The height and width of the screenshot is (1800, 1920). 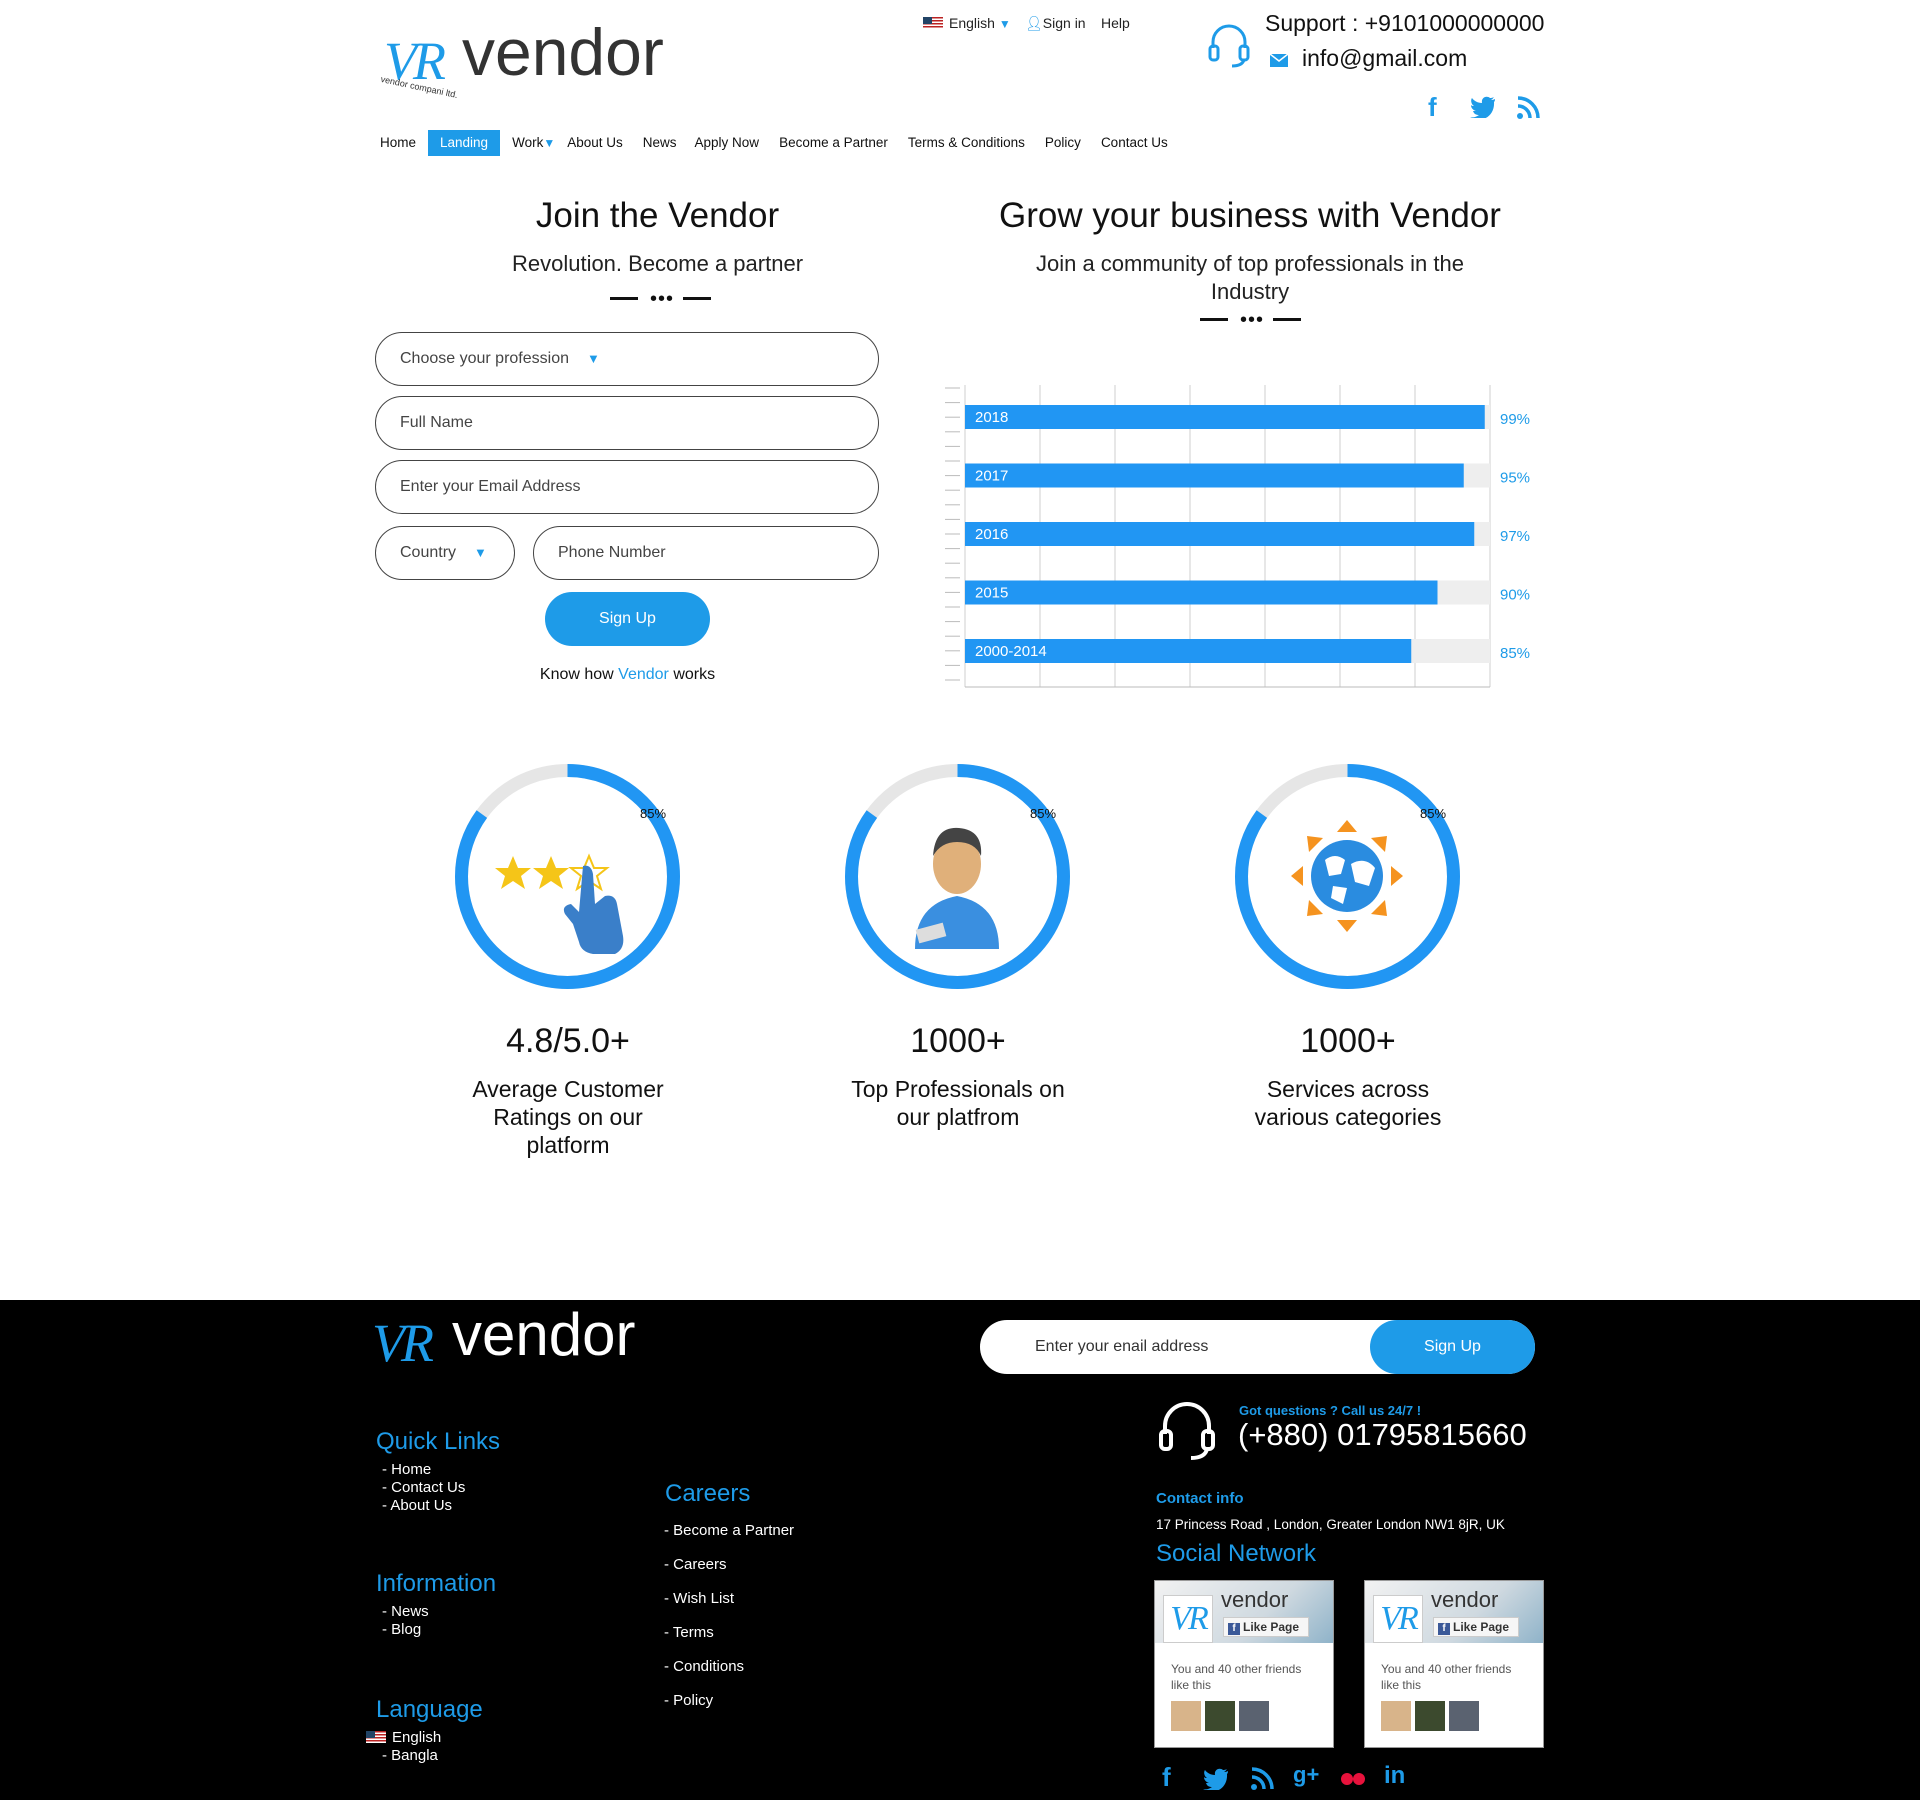 I want to click on globe-arrows-icon, so click(x=1347, y=876).